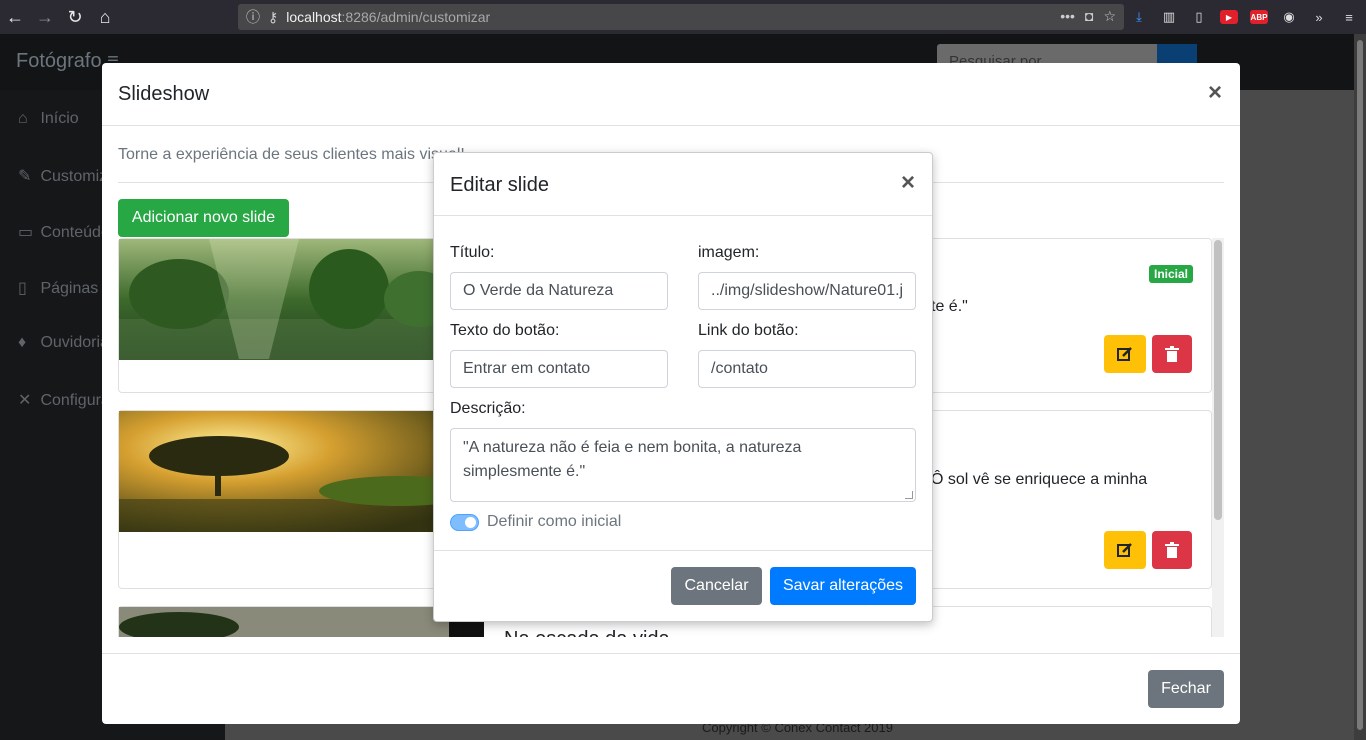 This screenshot has height=740, width=1366. What do you see at coordinates (1199, 17) in the screenshot?
I see `sidebar-icon: ▯` at bounding box center [1199, 17].